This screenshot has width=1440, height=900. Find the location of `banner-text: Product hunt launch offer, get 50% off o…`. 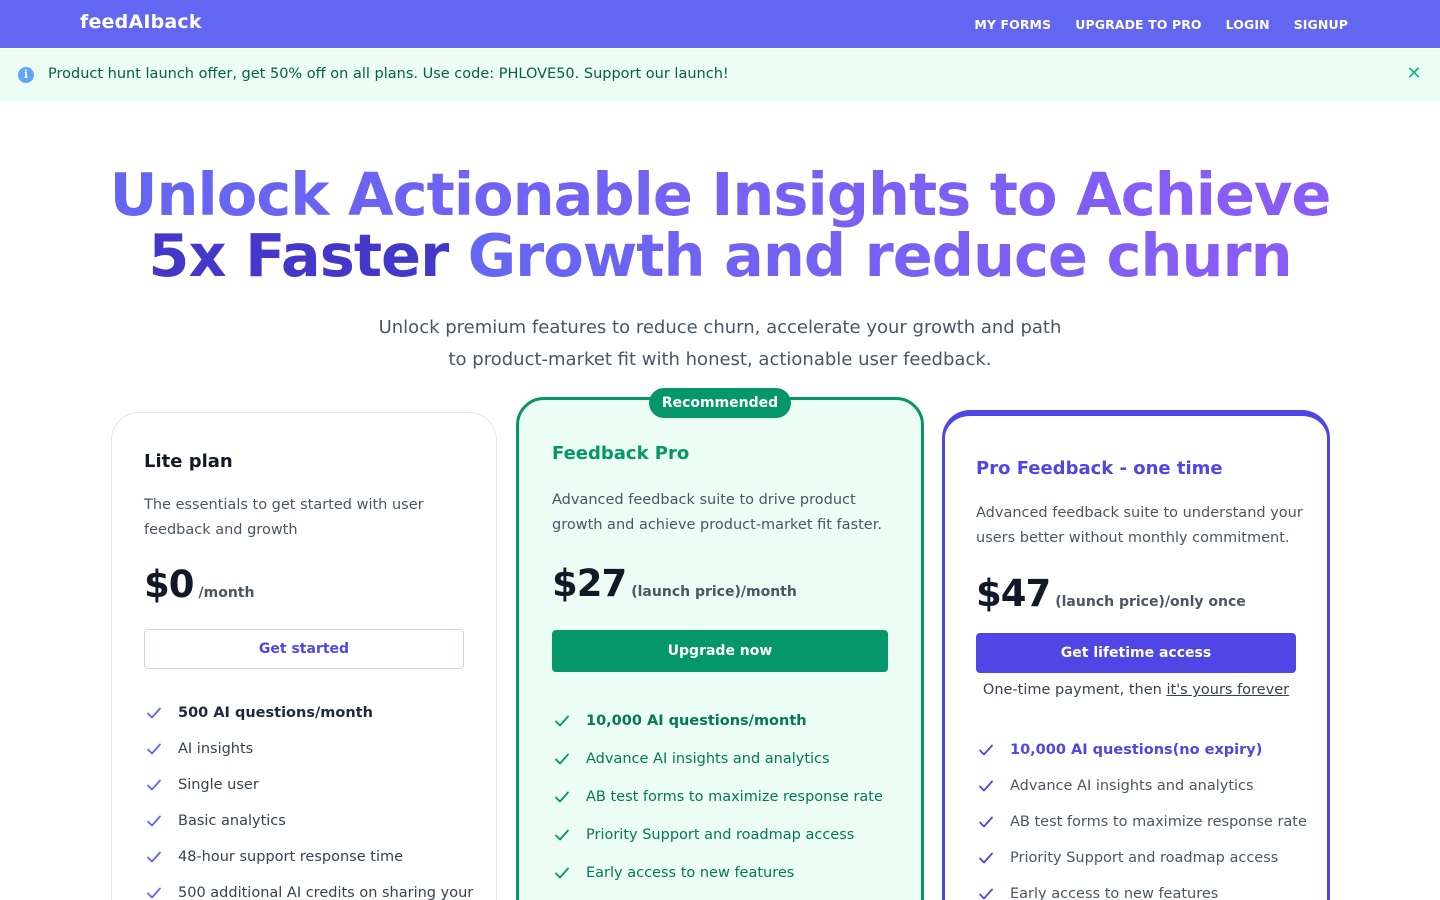

banner-text: Product hunt launch offer, get 50% off o… is located at coordinates (388, 74).